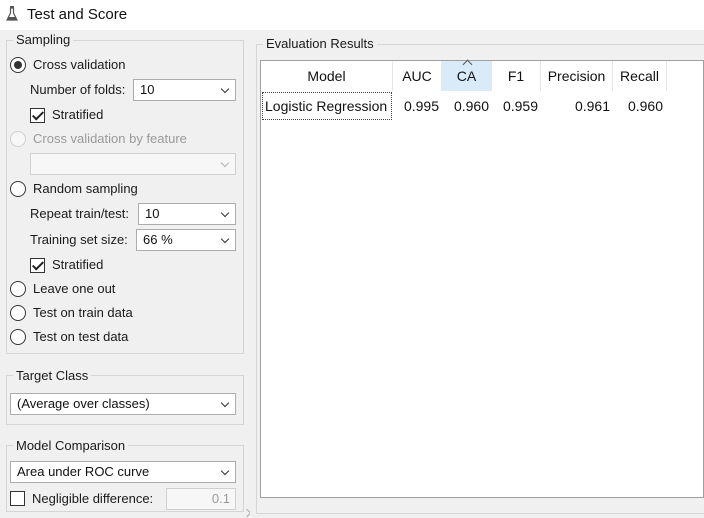 This screenshot has height=518, width=704. Describe the element at coordinates (465, 106) in the screenshot. I see `cell-ca: 0.960` at that location.